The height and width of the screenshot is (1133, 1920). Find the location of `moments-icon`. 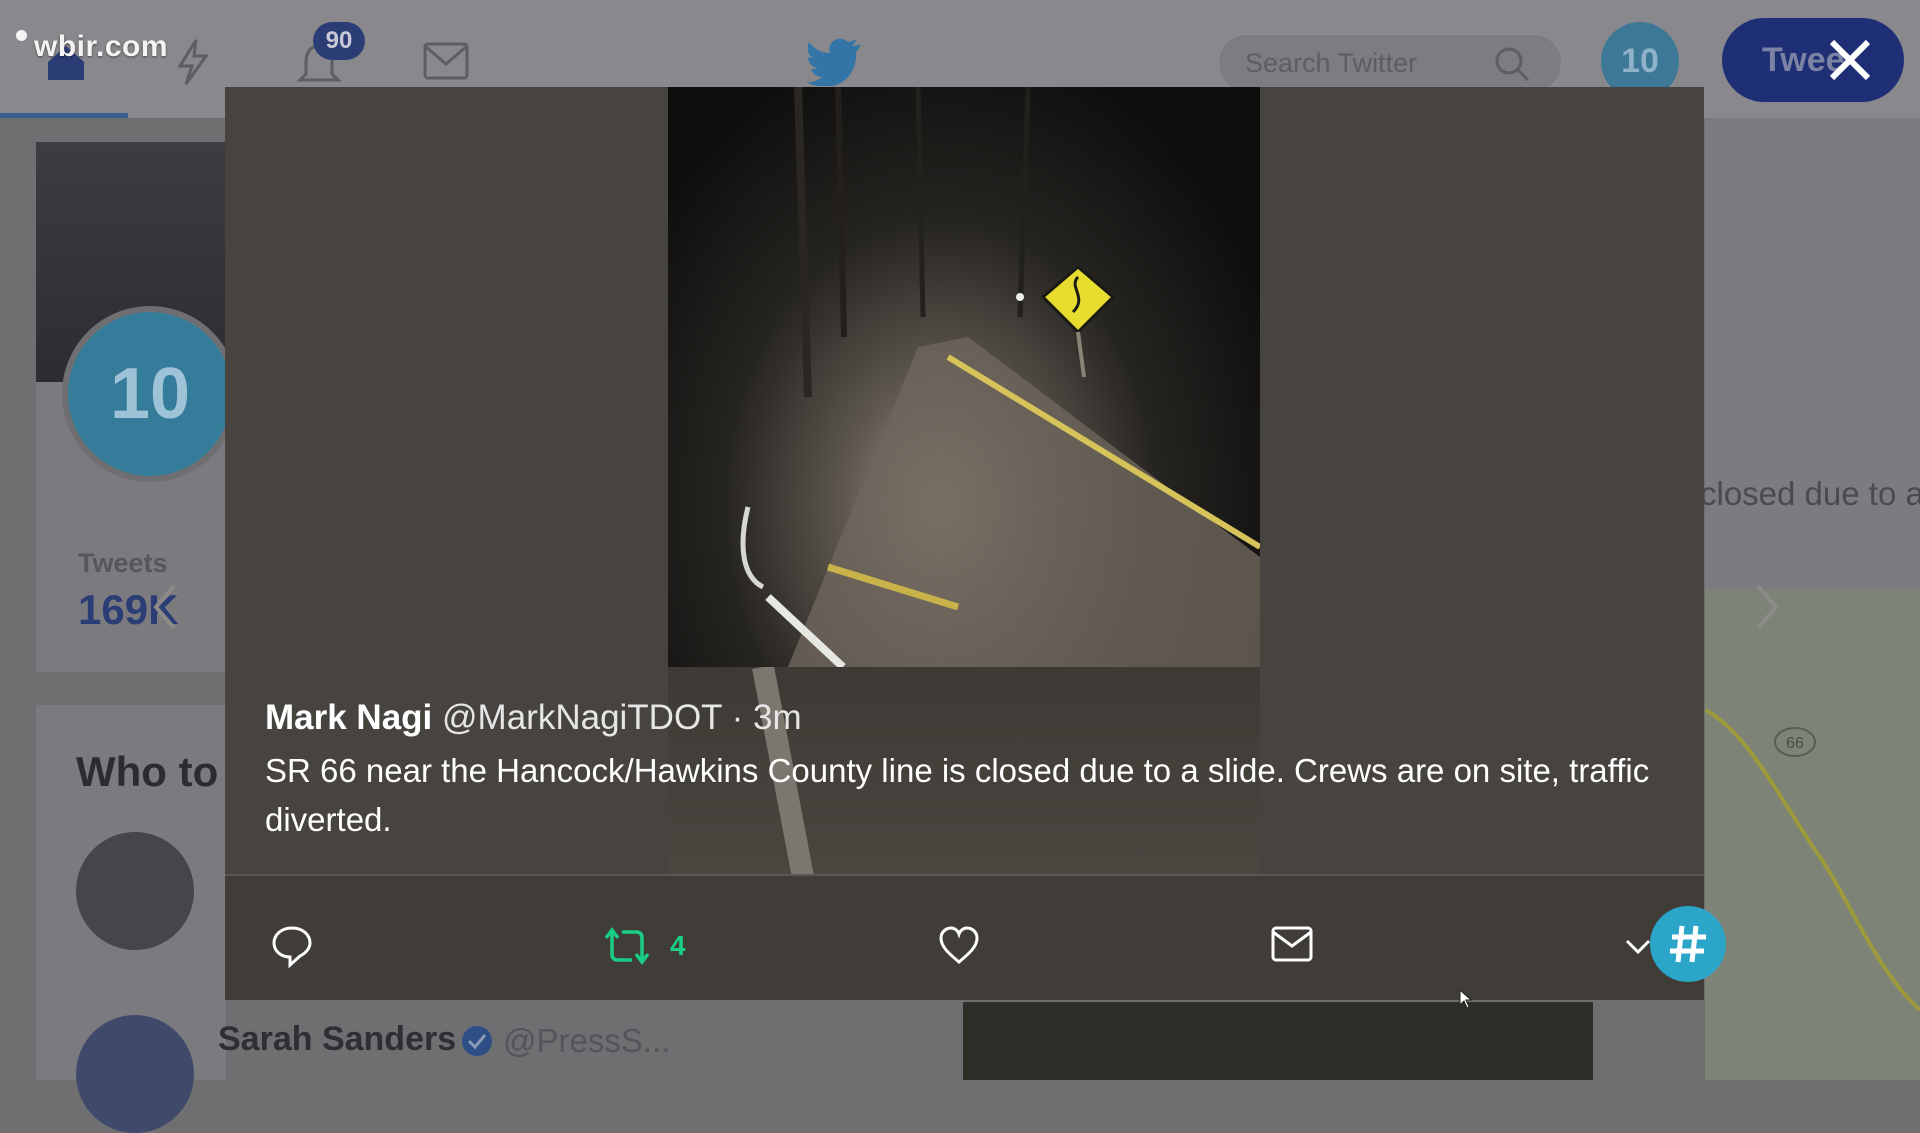

moments-icon is located at coordinates (192, 62).